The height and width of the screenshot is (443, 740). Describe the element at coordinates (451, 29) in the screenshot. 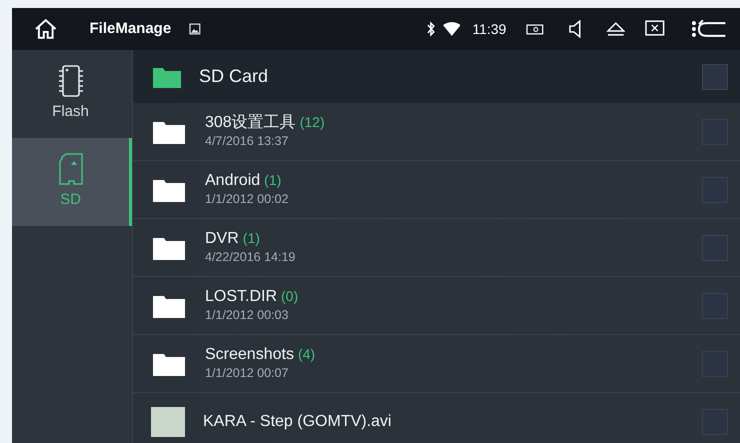

I see `wifi-icon` at that location.